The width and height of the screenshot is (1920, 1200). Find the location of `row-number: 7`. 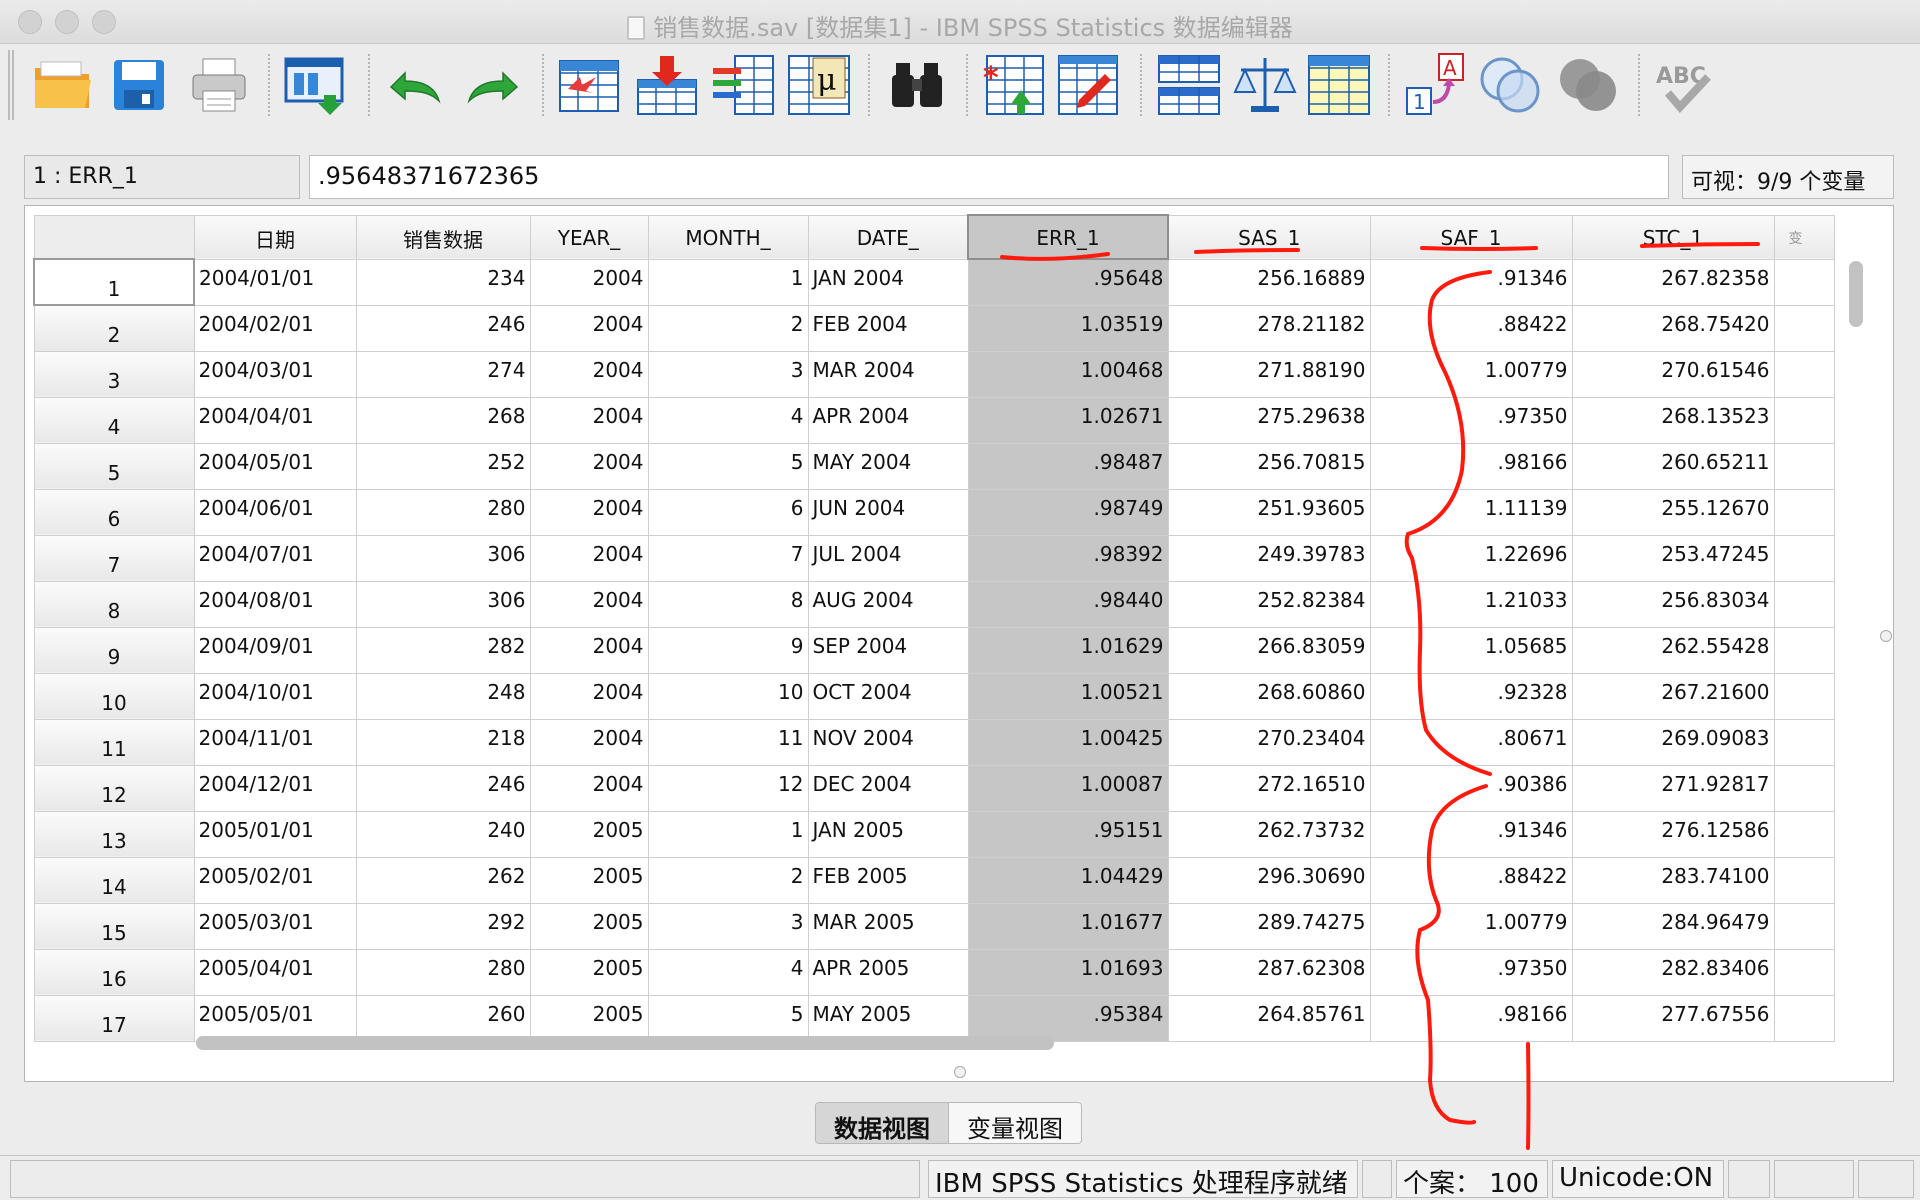

row-number: 7 is located at coordinates (114, 558).